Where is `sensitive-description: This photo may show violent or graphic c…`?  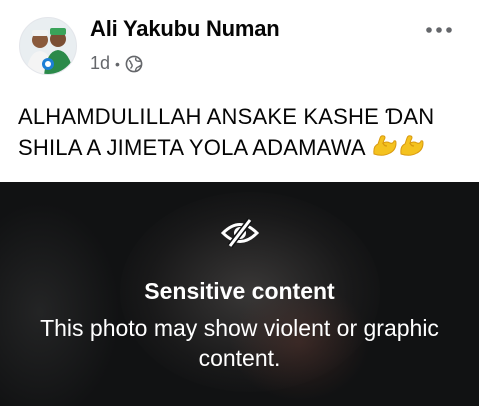
sensitive-description: This photo may show violent or graphic c… is located at coordinates (239, 343).